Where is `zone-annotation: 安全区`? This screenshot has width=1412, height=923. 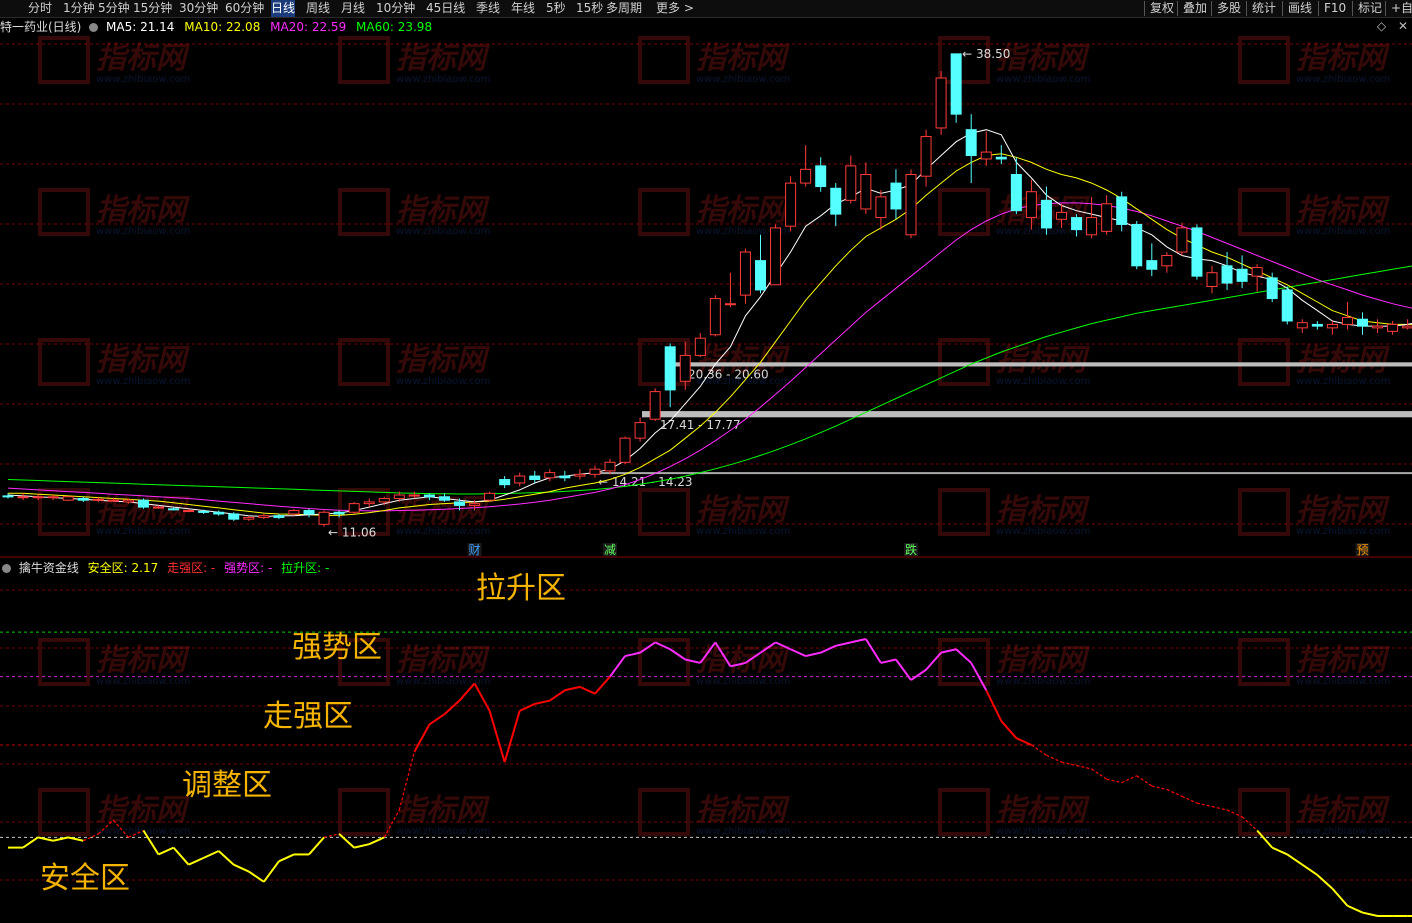
zone-annotation: 安全区 is located at coordinates (85, 878).